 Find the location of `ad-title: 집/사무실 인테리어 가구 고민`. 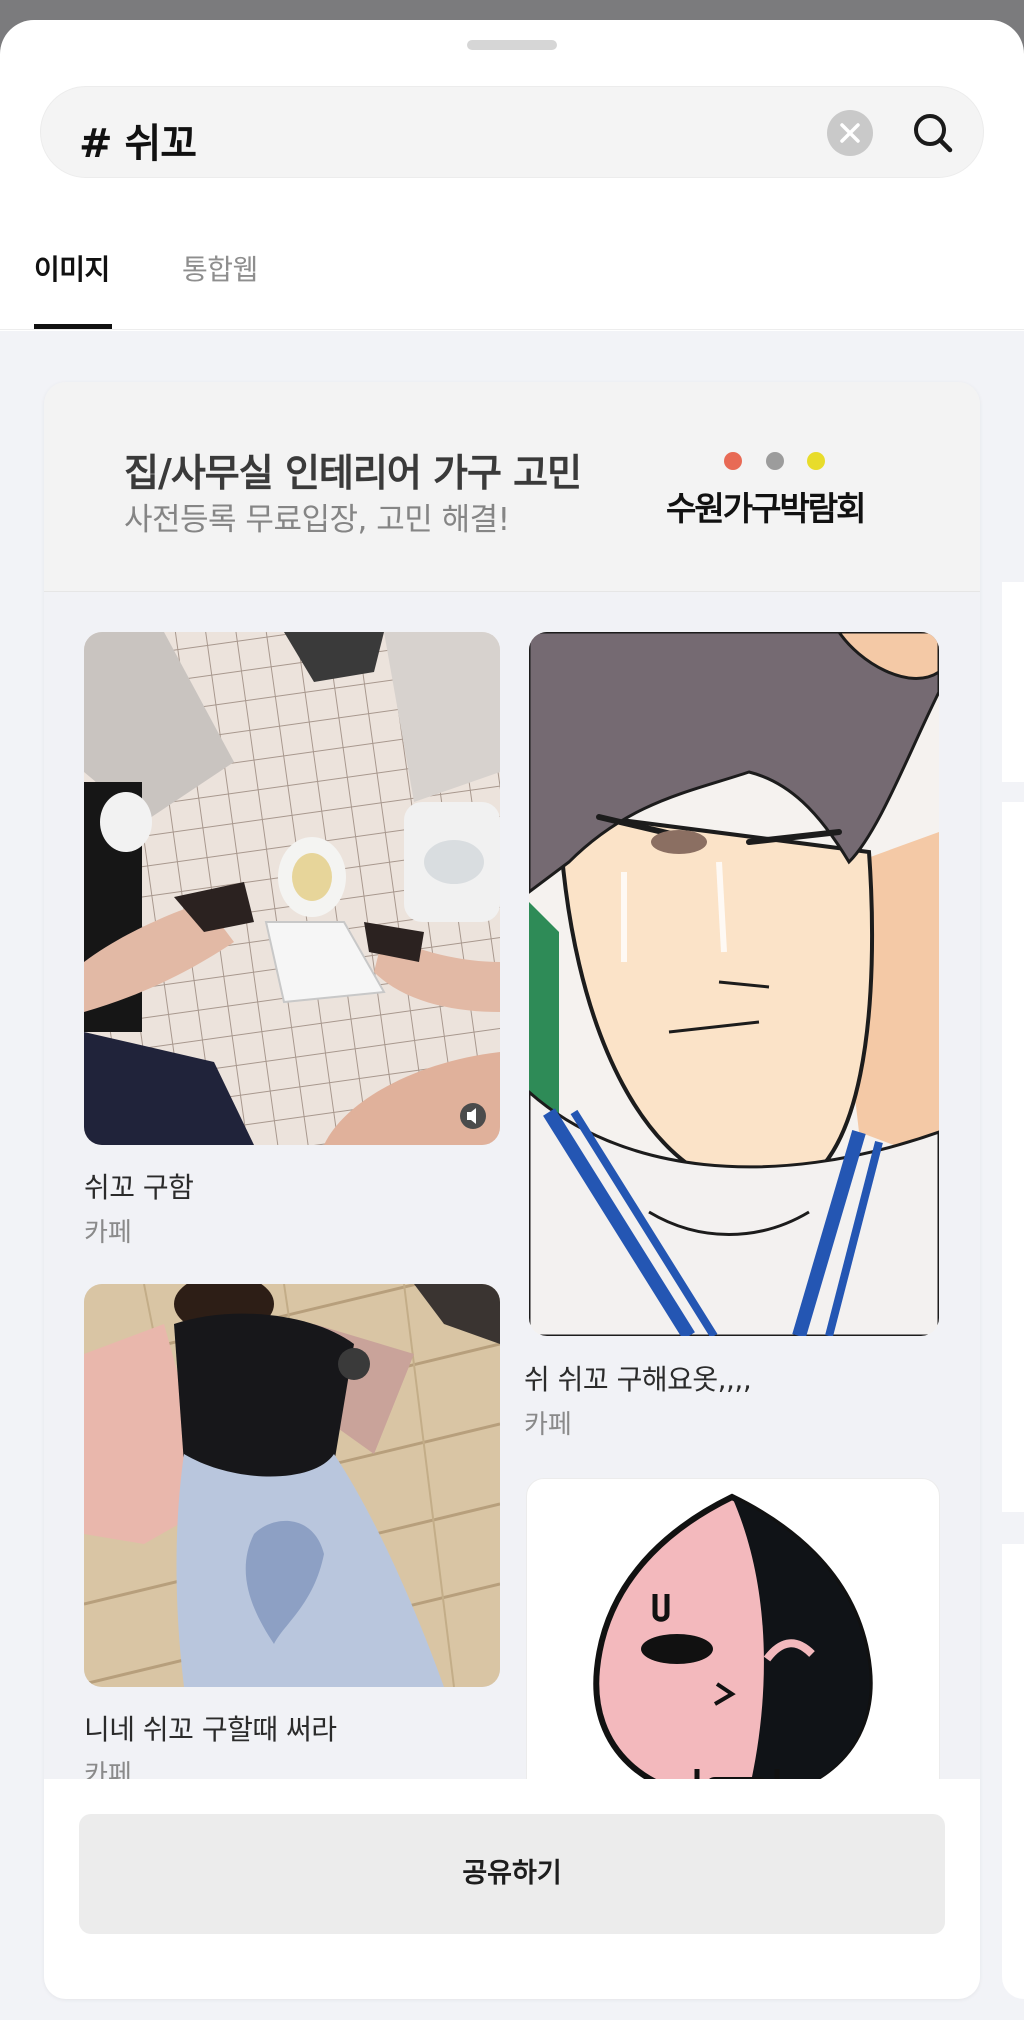

ad-title: 집/사무실 인테리어 가구 고민 is located at coordinates (353, 473).